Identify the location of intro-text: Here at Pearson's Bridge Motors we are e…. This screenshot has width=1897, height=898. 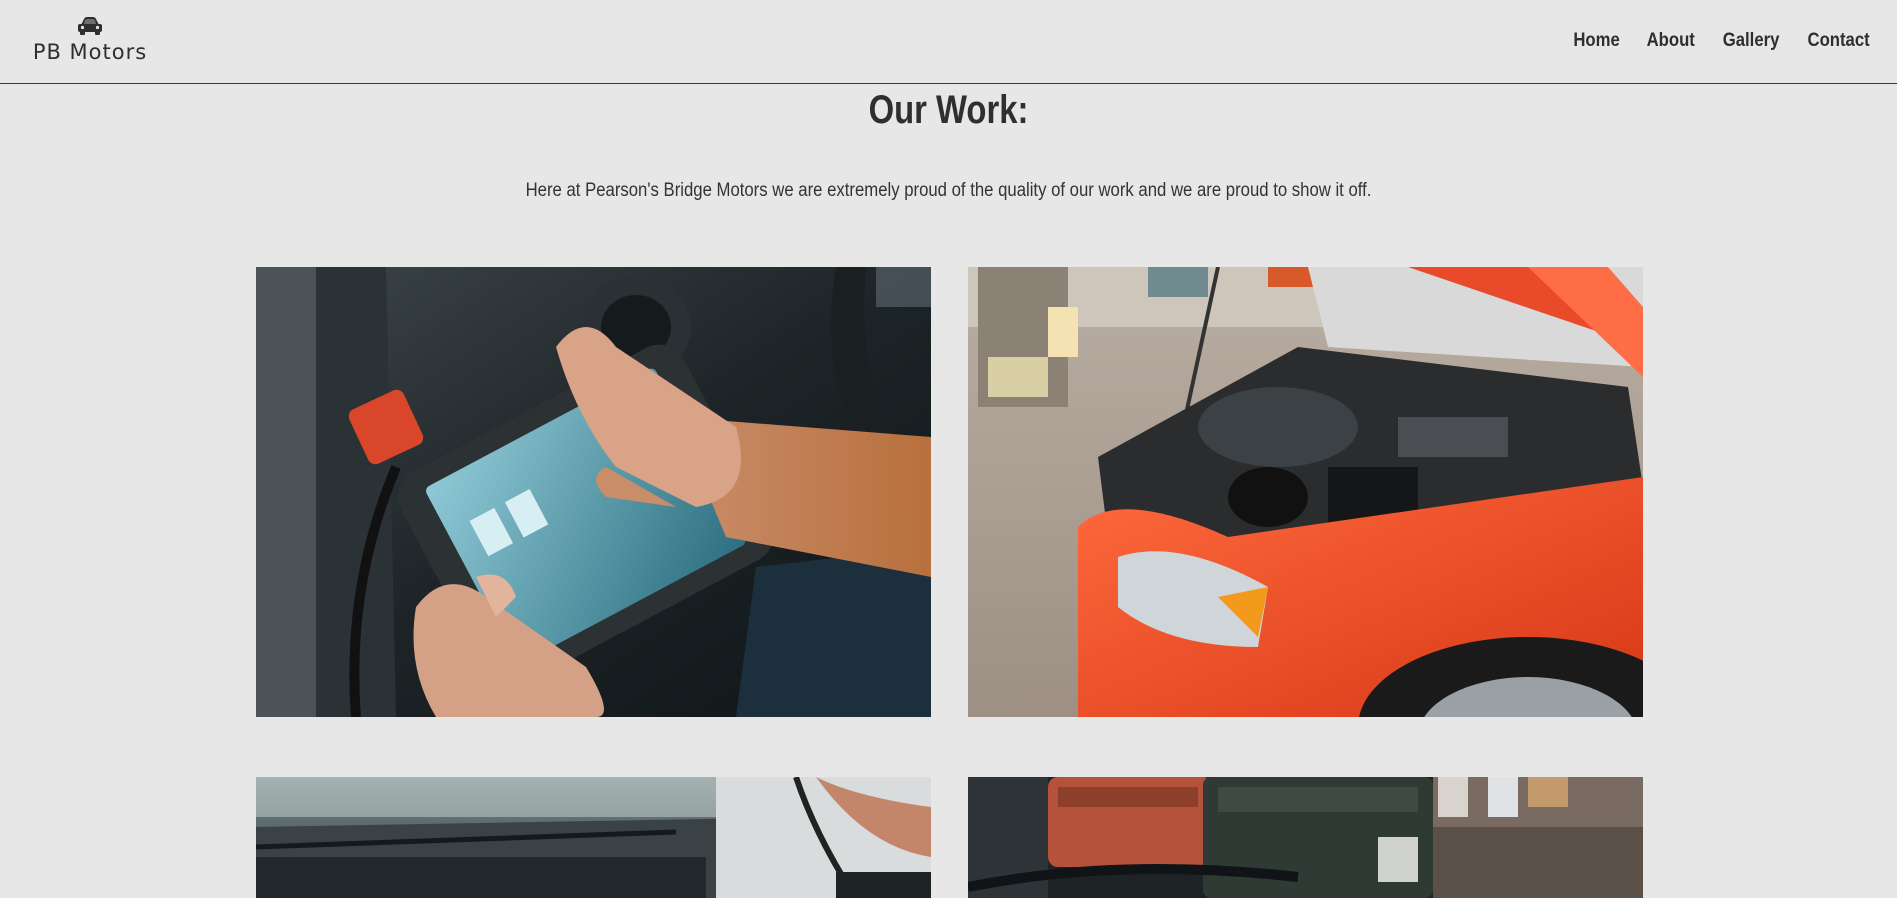
(948, 190).